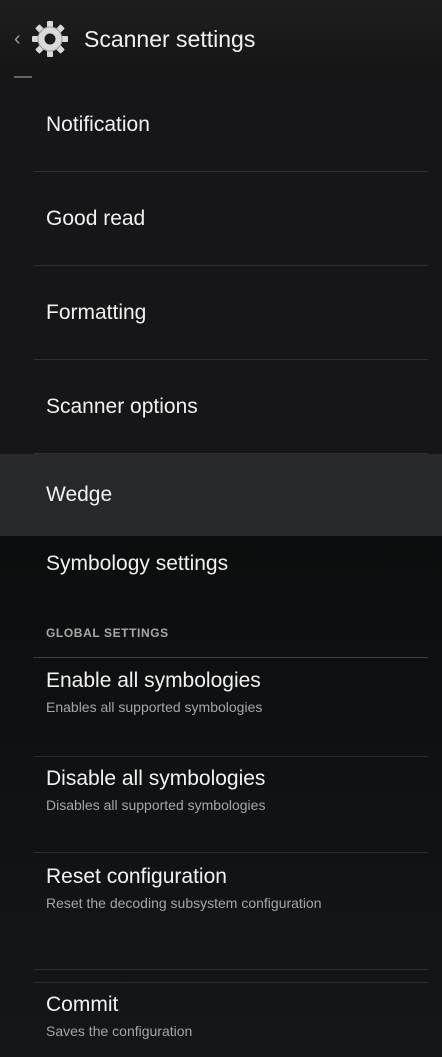 The width and height of the screenshot is (442, 1057). What do you see at coordinates (221, 219) in the screenshot?
I see `category-good-read: Good read` at bounding box center [221, 219].